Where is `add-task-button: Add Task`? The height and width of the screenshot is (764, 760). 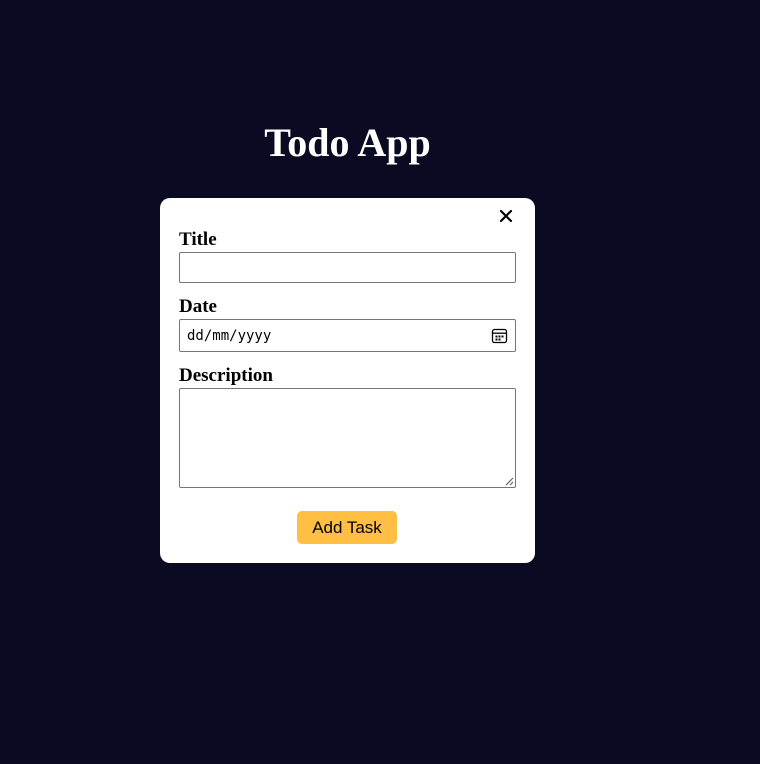
add-task-button: Add Task is located at coordinates (347, 527).